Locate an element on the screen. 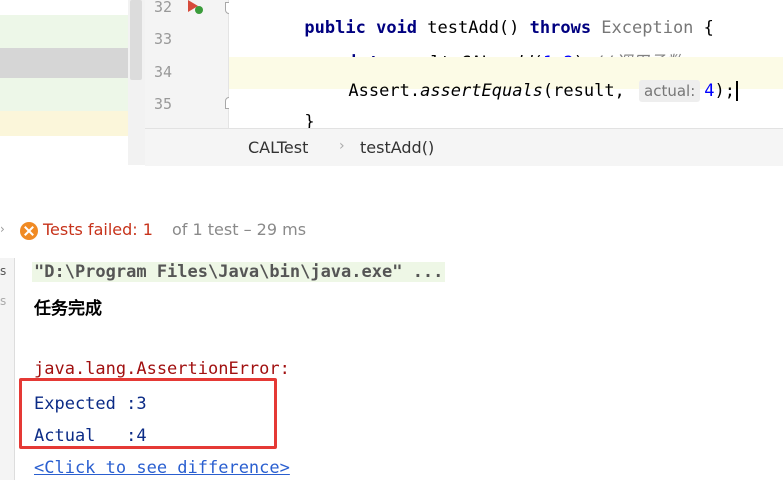 The width and height of the screenshot is (783, 480). breadcrumb-item-class: CALTest is located at coordinates (278, 147).